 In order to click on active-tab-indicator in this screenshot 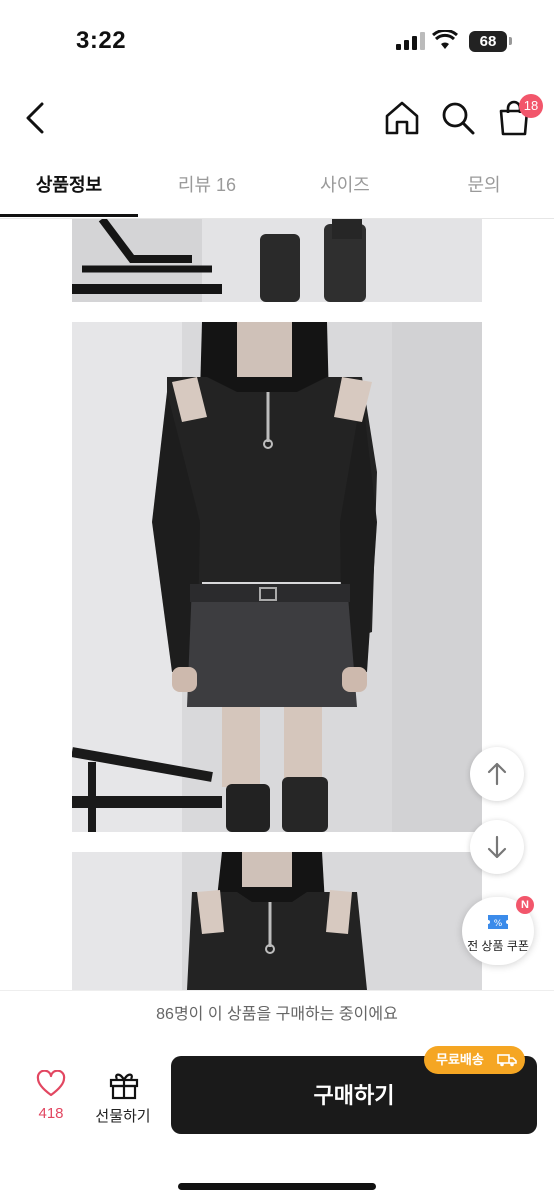, I will do `click(69, 215)`.